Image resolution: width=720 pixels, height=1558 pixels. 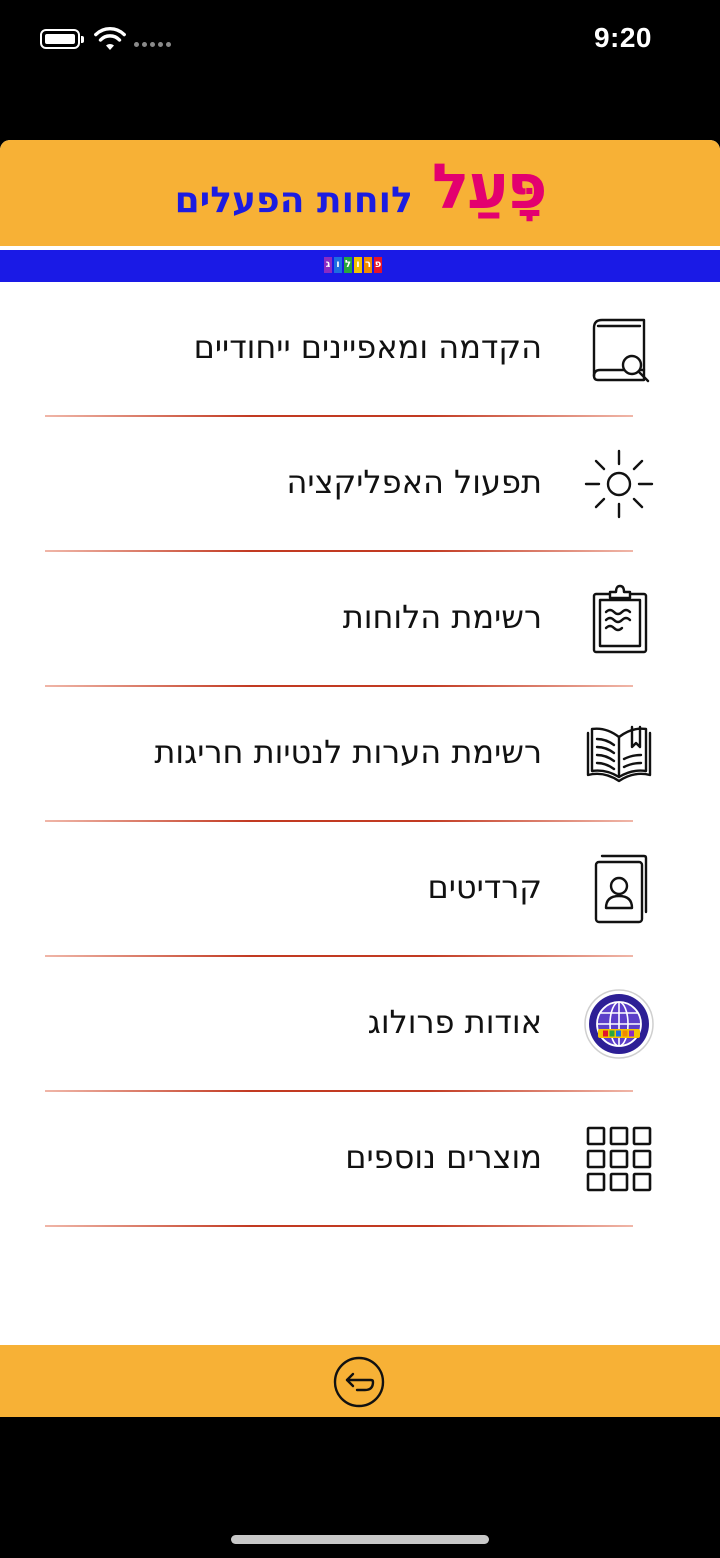 I want to click on menu-item-app-operation: תפעול האפליקציה, so click(x=360, y=484).